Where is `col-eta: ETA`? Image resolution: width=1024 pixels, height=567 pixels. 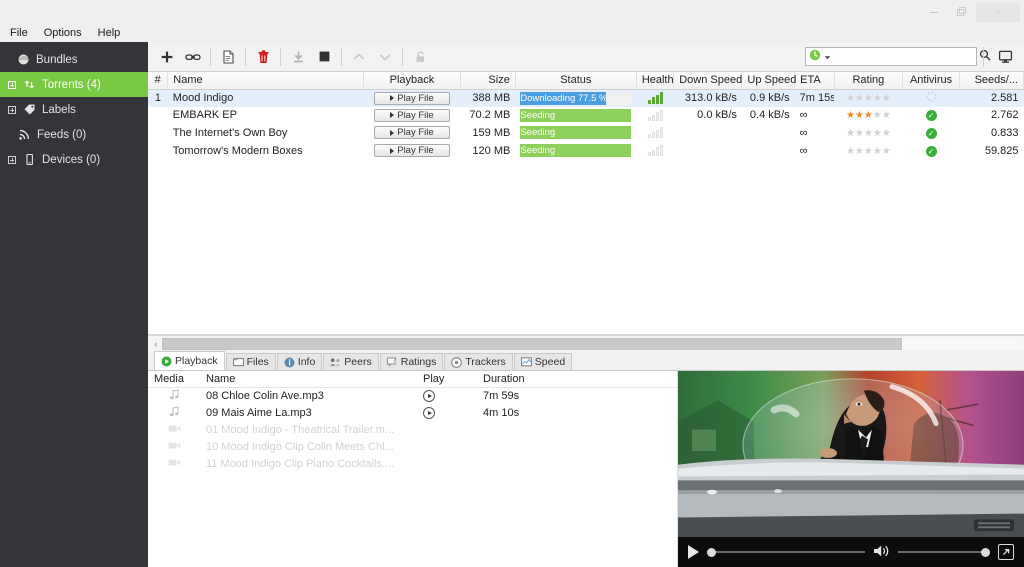 col-eta: ETA is located at coordinates (814, 81).